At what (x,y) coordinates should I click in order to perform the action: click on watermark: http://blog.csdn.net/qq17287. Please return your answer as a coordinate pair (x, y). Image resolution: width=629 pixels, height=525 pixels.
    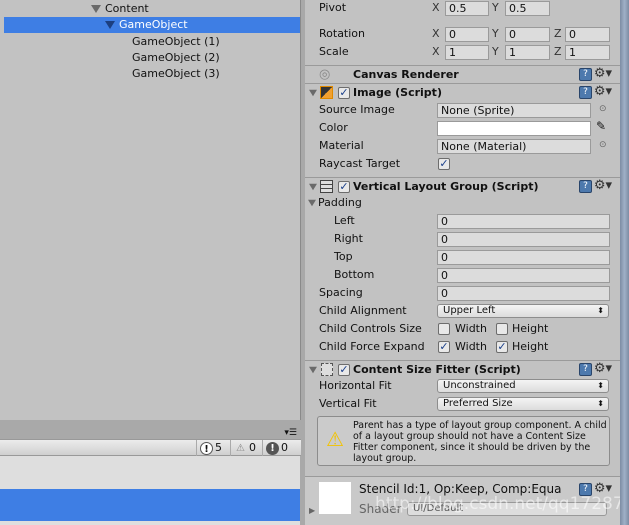
    Looking at the image, I should click on (499, 504).